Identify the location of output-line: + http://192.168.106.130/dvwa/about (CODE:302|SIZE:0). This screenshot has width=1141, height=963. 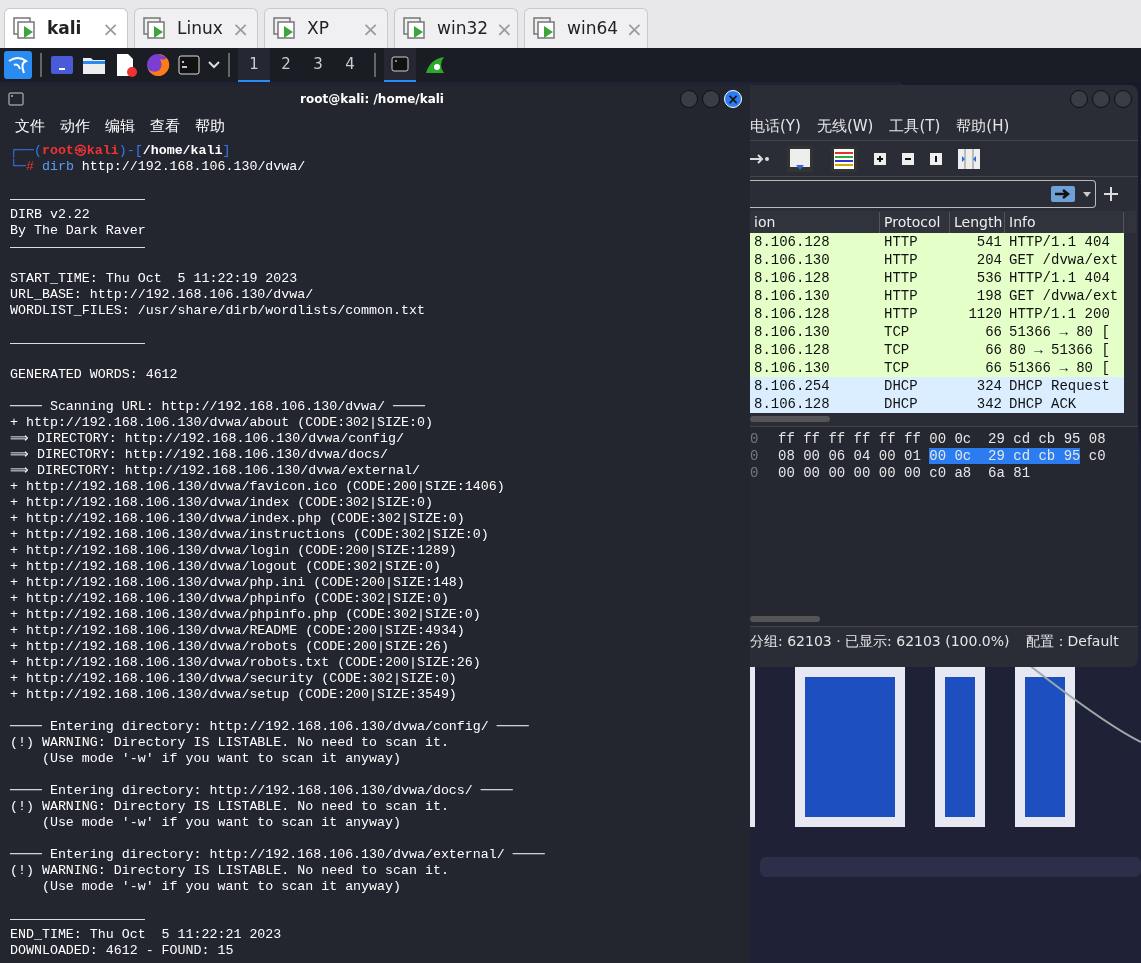
(221, 423).